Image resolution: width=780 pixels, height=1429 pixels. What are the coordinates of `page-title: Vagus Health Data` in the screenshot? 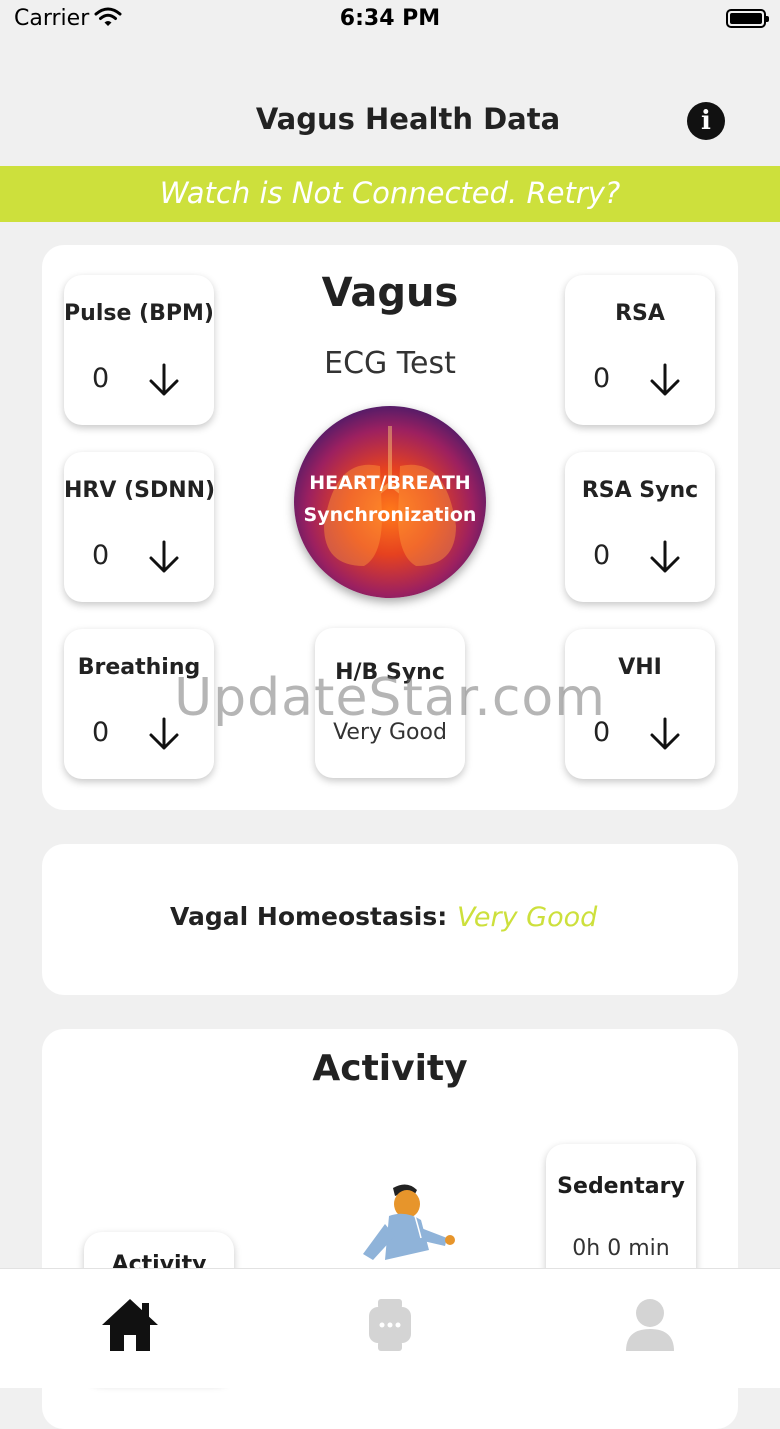 It's located at (408, 119).